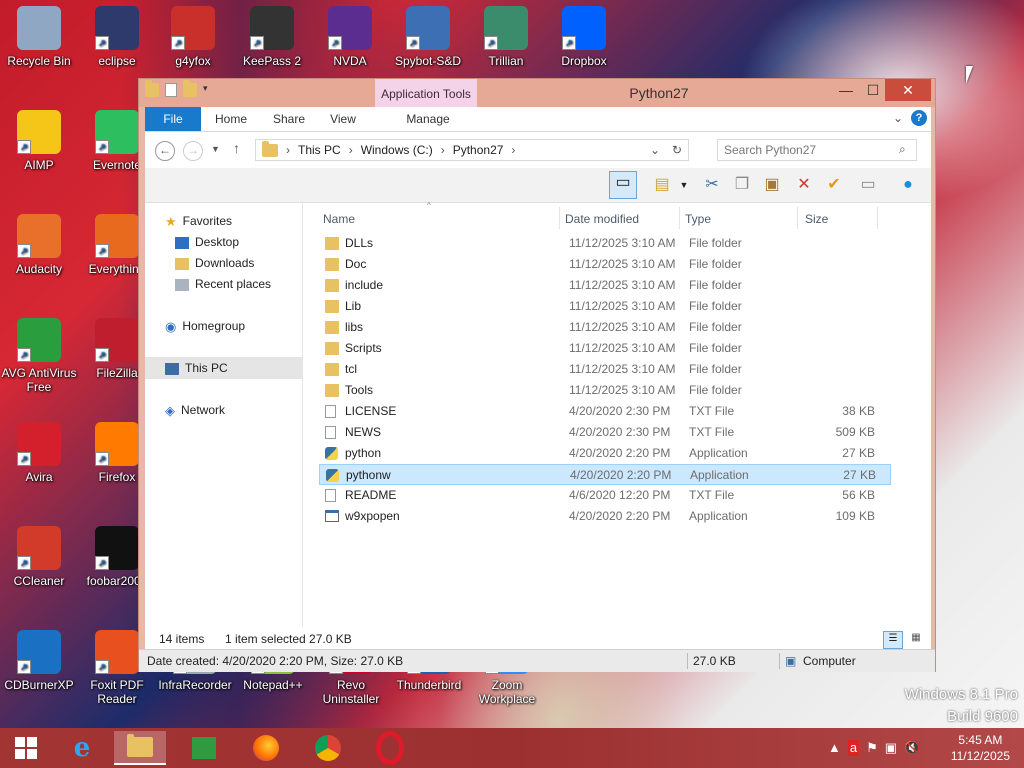 The image size is (1024, 768). Describe the element at coordinates (677, 150) in the screenshot. I see `refresh-icon: ↻` at that location.